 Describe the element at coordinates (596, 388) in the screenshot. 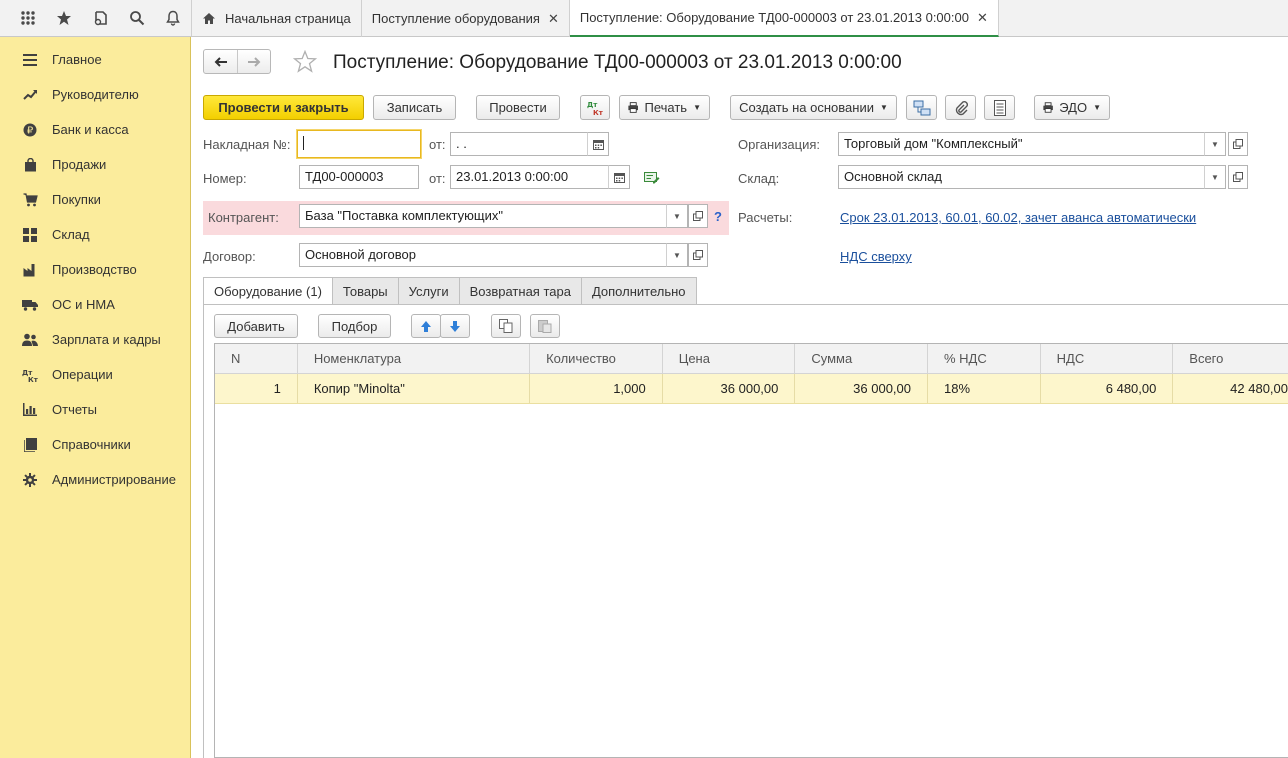

I see `cell-quantity: 1,000` at that location.